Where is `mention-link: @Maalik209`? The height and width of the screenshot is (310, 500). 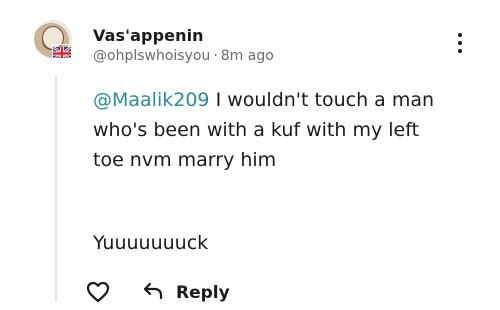 mention-link: @Maalik209 is located at coordinates (151, 100).